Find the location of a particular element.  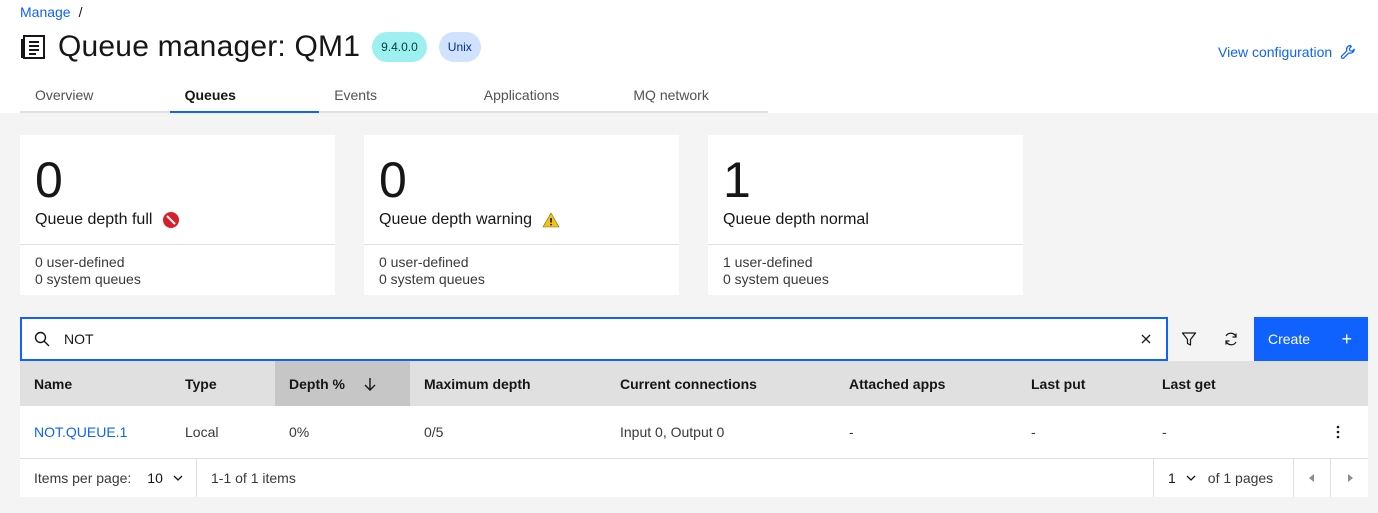

page-header: Queue manager: QM1 9.4.0.0 Unix is located at coordinates (250, 47).